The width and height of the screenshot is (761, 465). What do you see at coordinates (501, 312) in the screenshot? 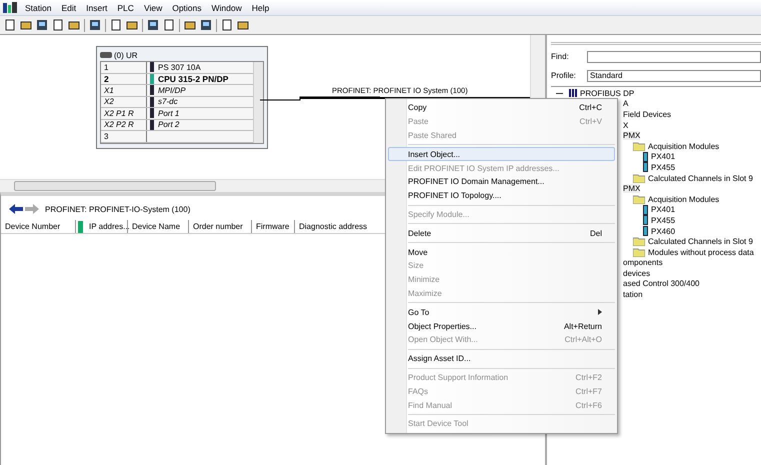
I see `menu-item: Go To` at bounding box center [501, 312].